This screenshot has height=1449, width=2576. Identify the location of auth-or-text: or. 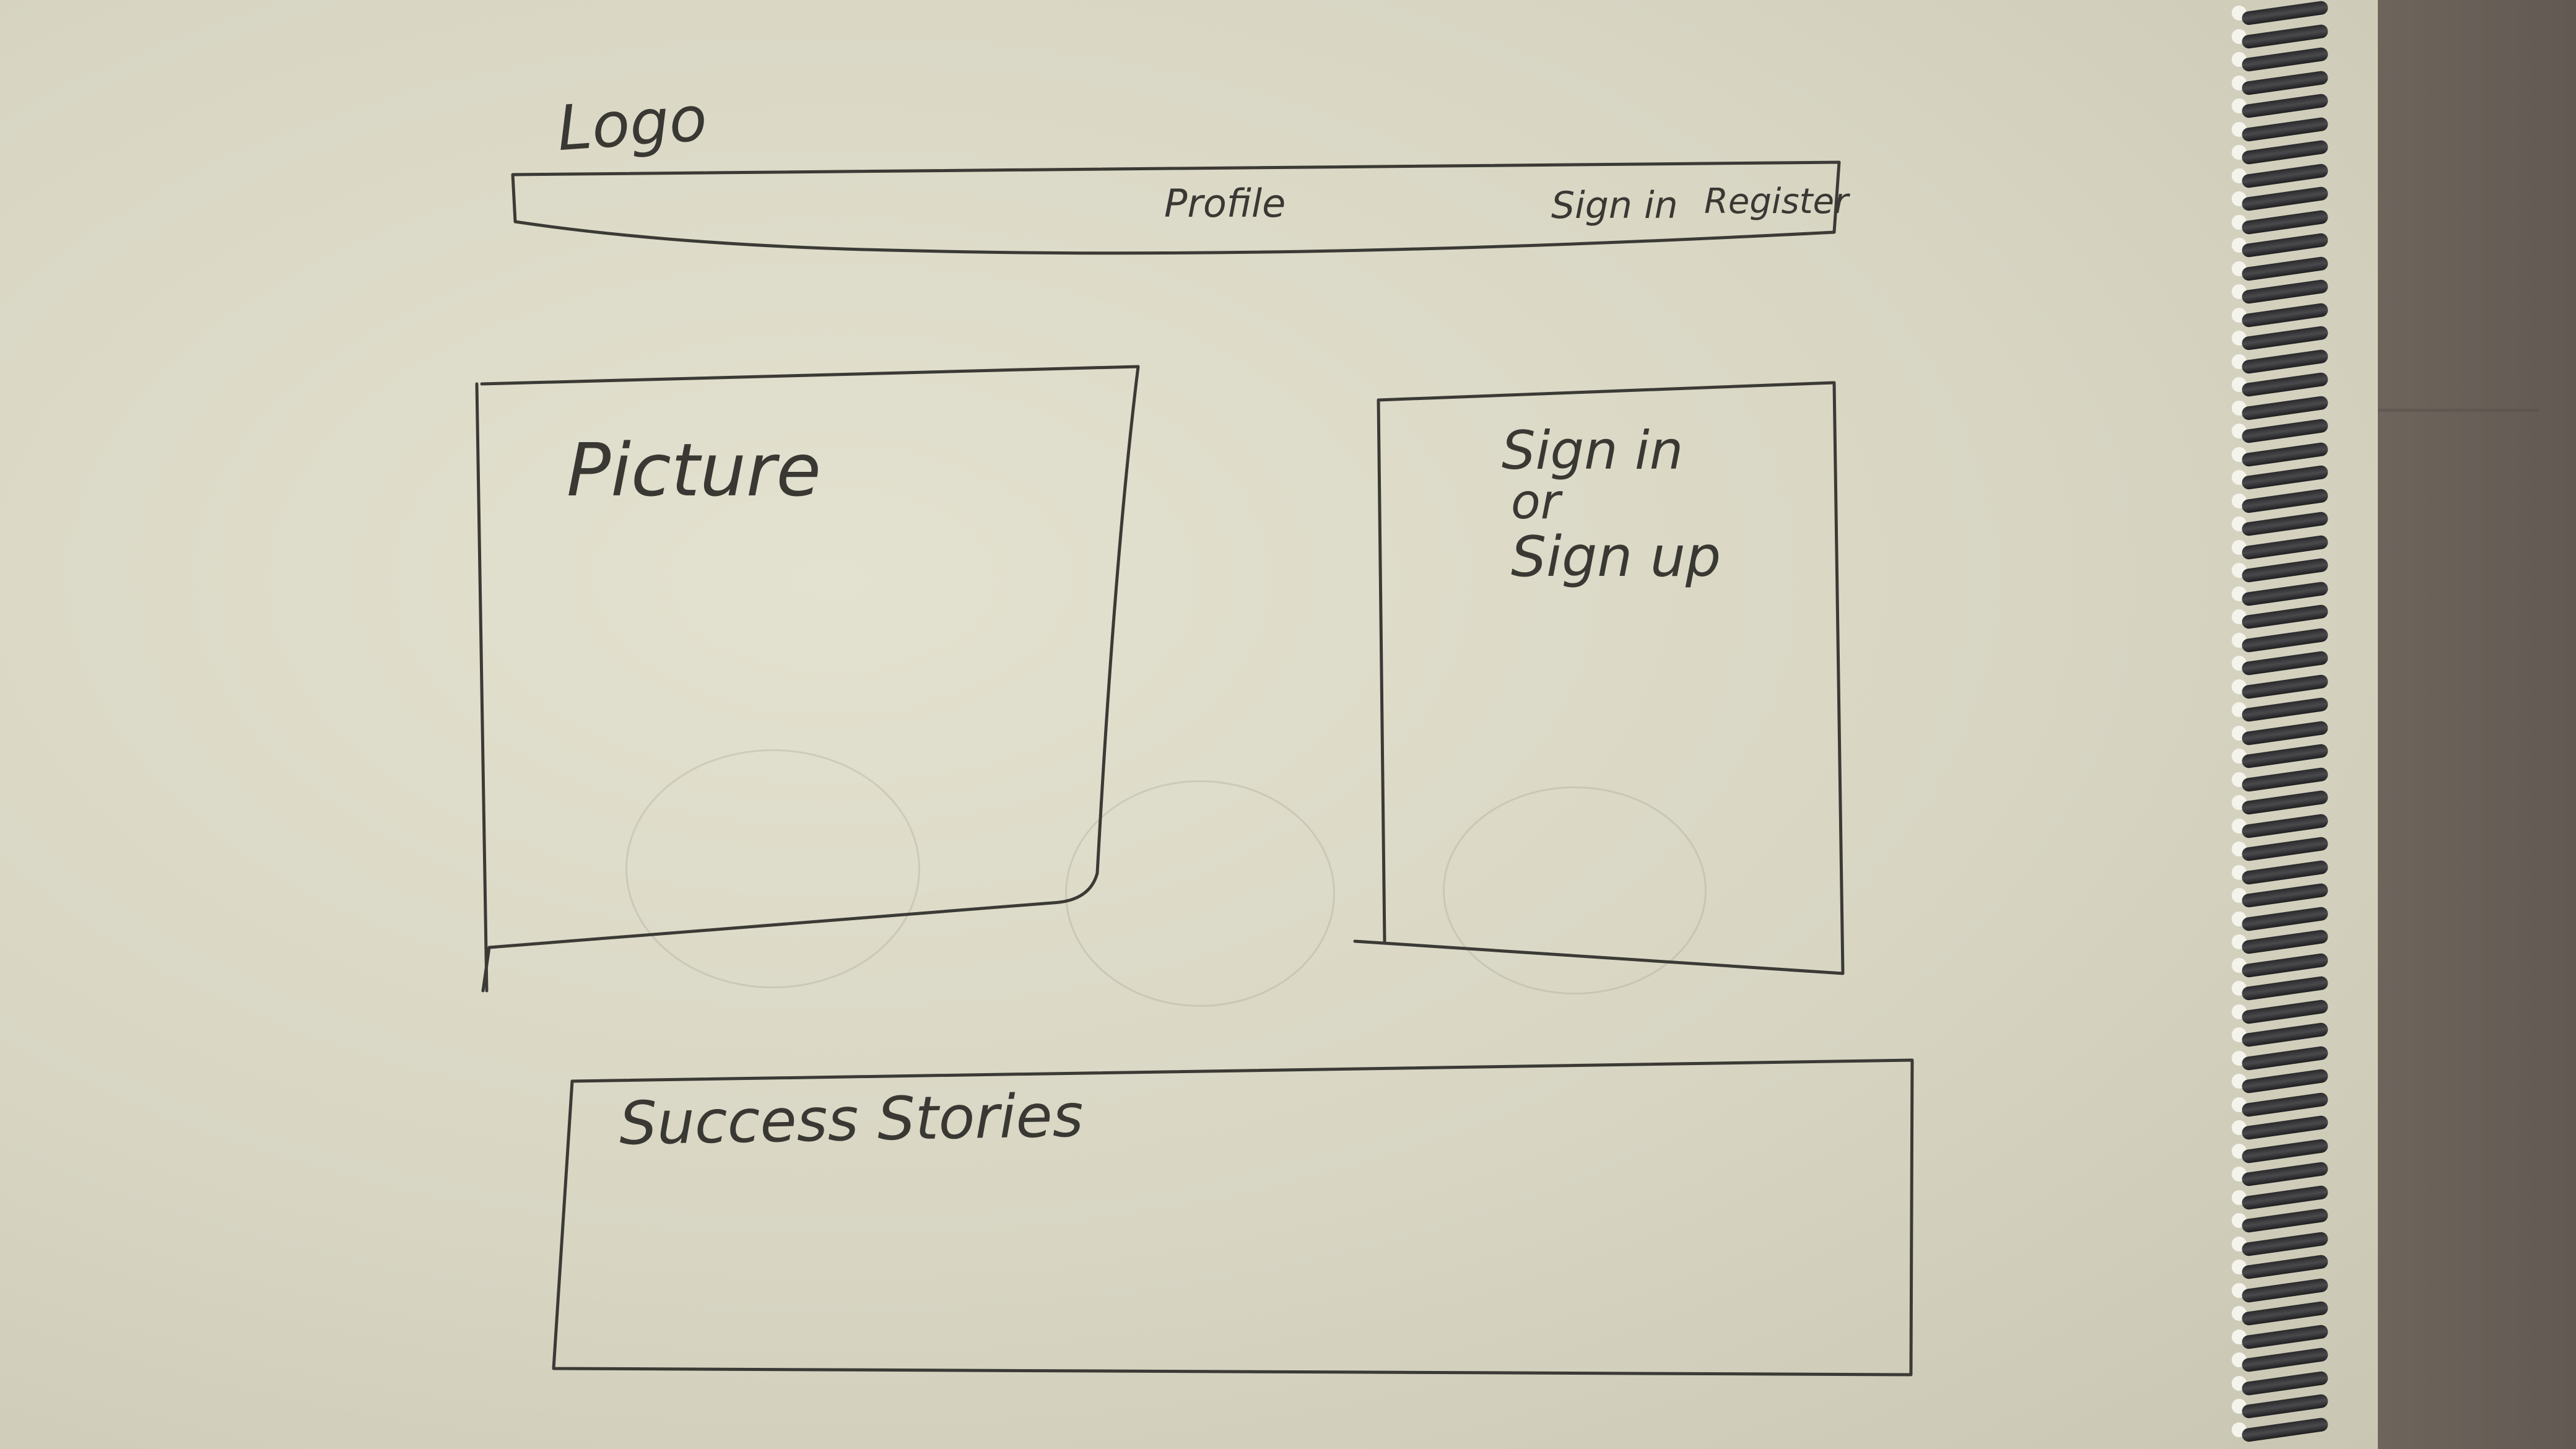
(1535, 502).